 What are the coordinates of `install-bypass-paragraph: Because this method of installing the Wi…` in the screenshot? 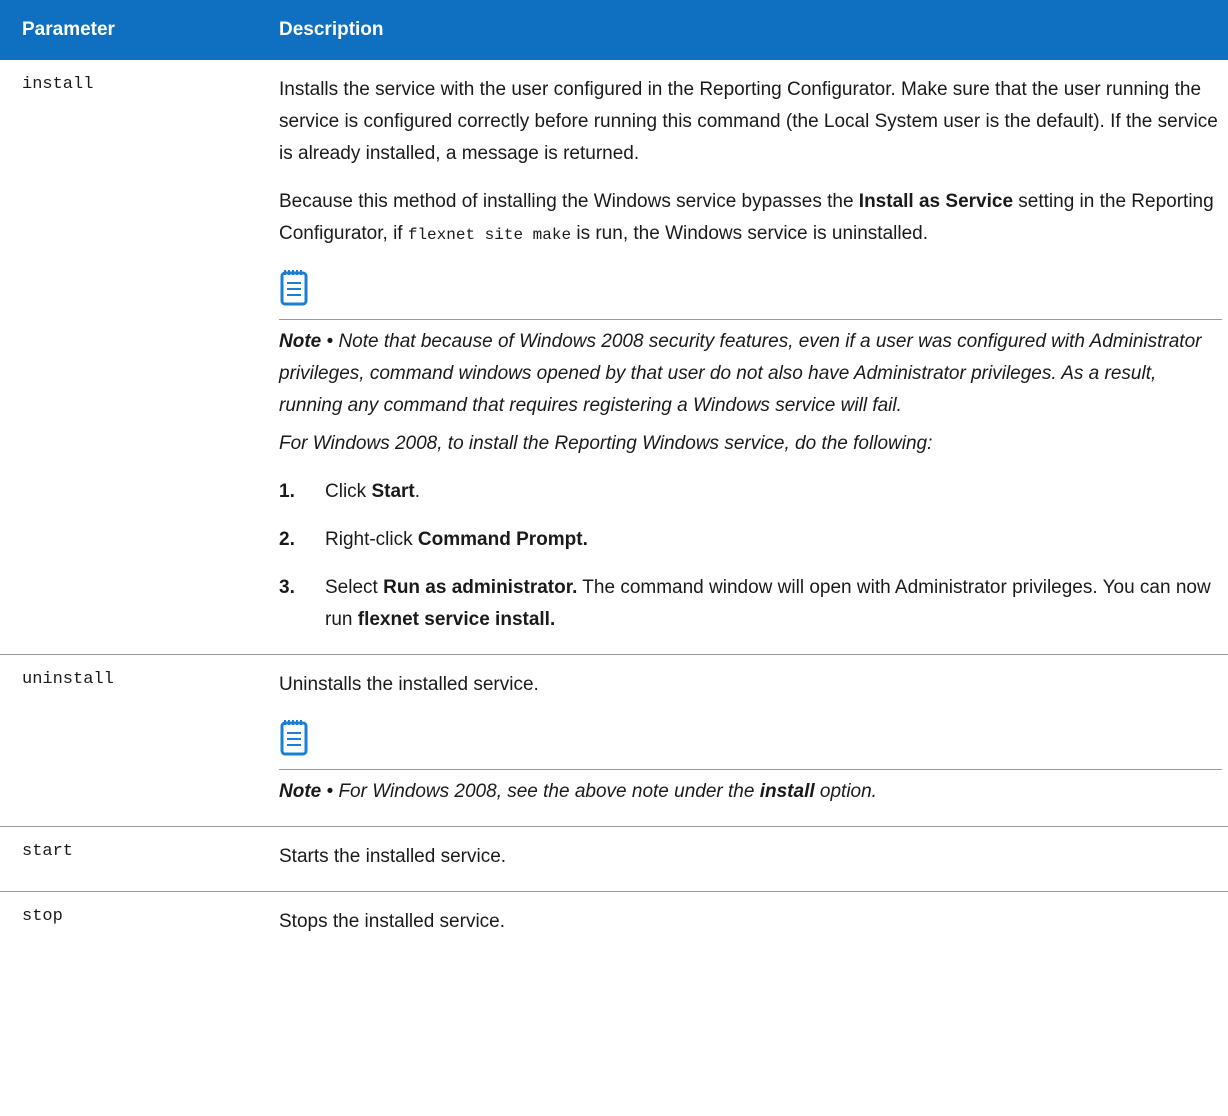 It's located at (750, 218).